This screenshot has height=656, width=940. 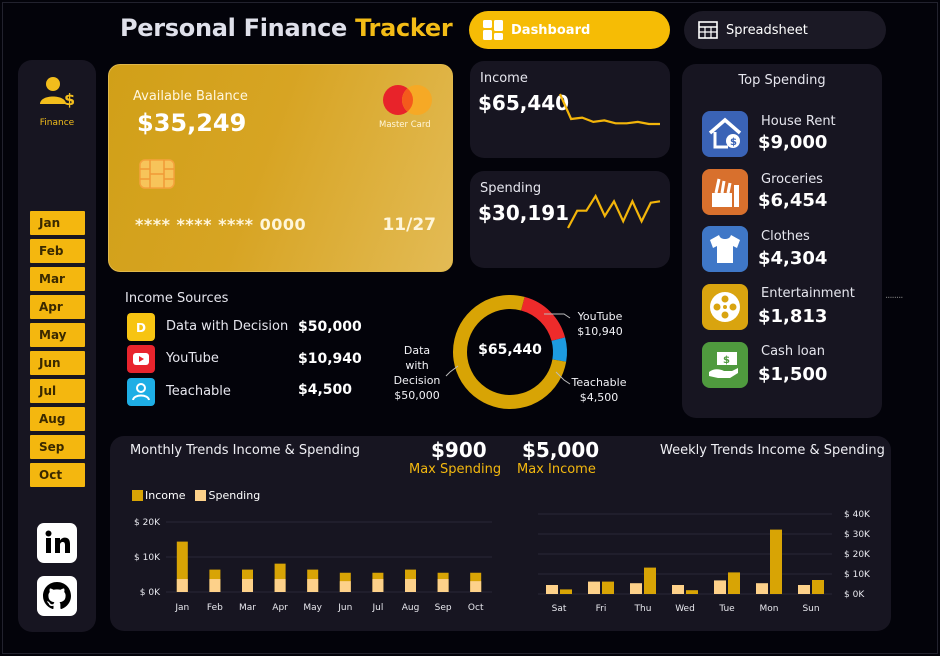 I want to click on income-source-name: Data with Decision, so click(x=227, y=326).